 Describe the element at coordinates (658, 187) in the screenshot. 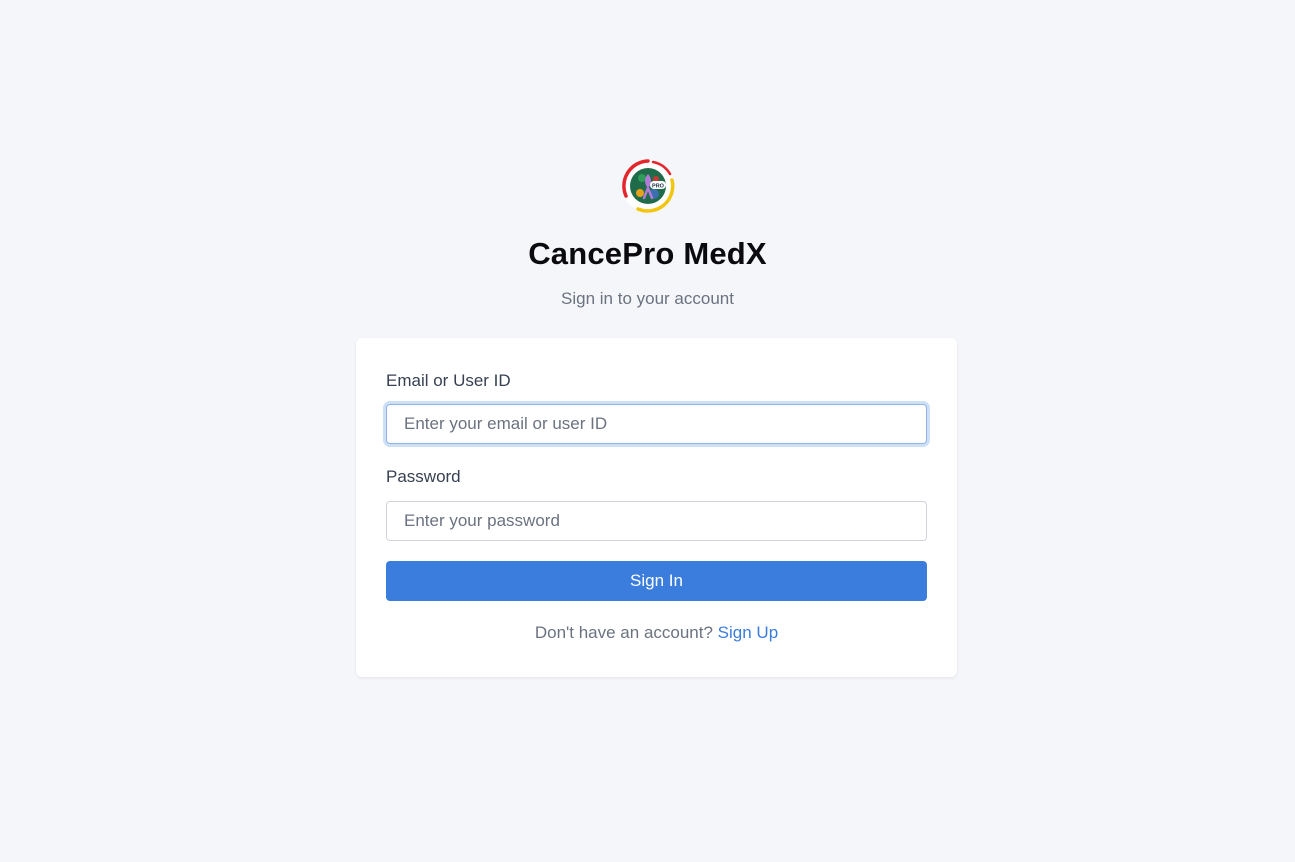

I see `svg-text: PRO` at that location.